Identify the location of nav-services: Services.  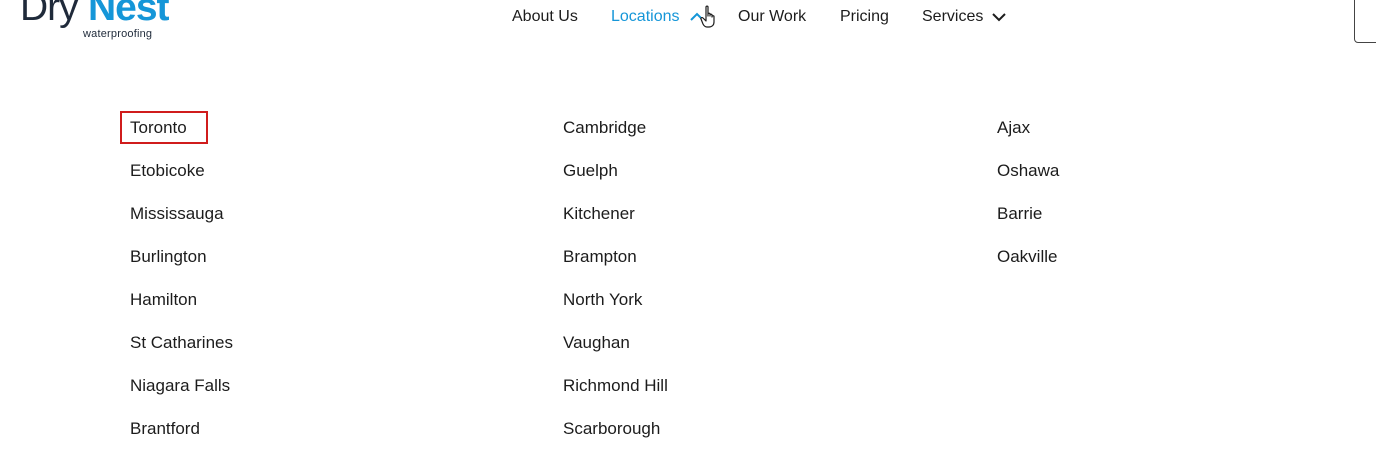
(952, 17).